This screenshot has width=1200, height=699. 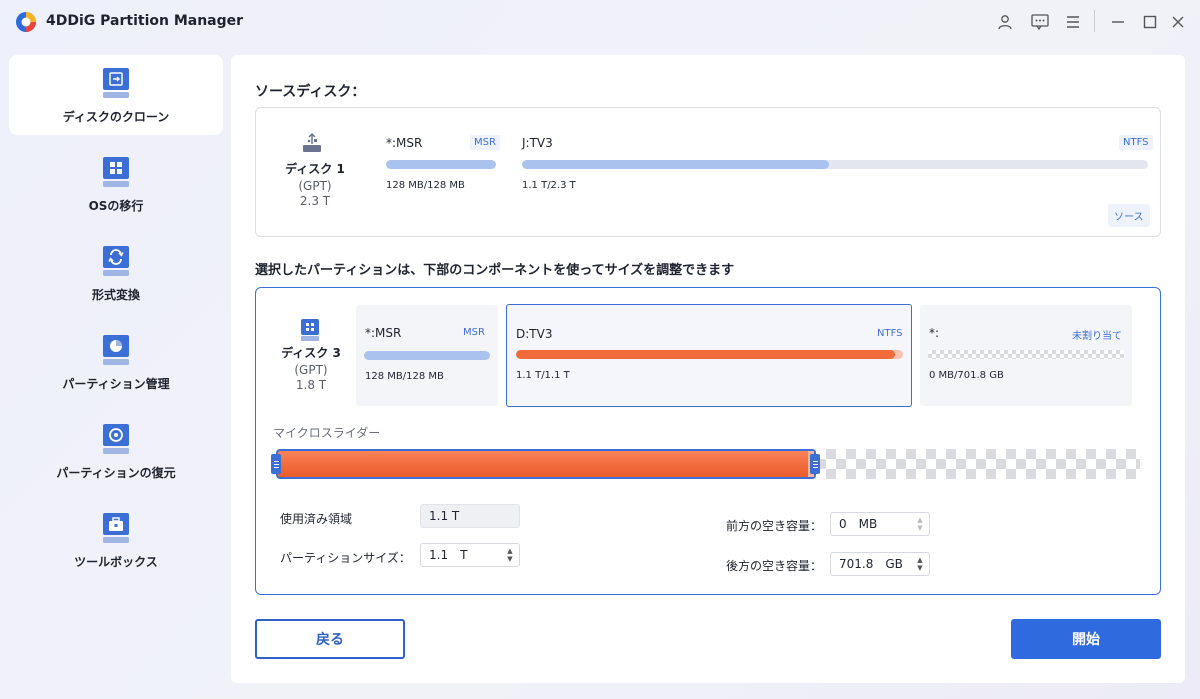 What do you see at coordinates (600, 22) in the screenshot?
I see `title-bar: 4DDiG Partition Manager` at bounding box center [600, 22].